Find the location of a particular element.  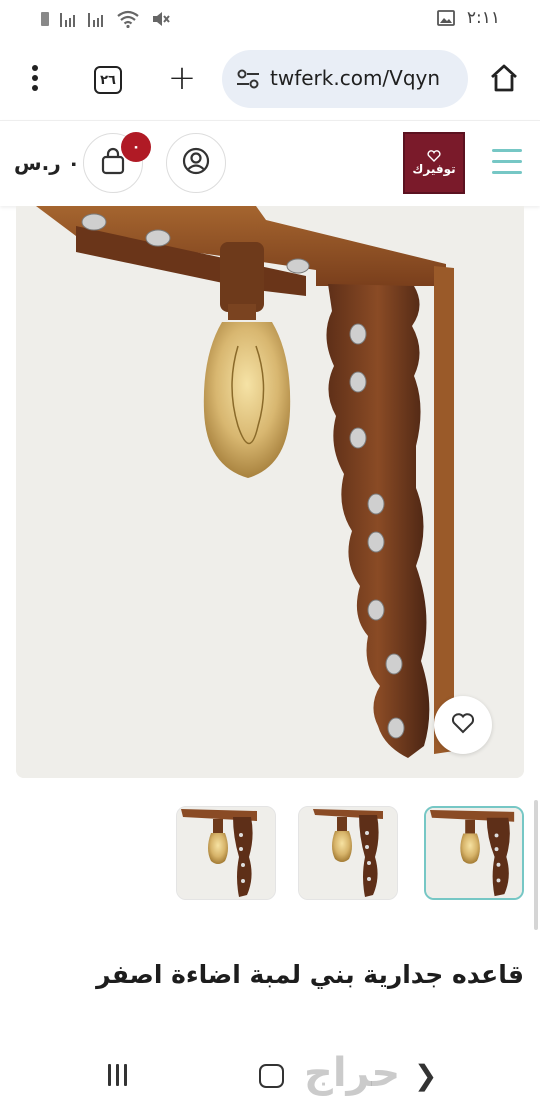

hamburger-icon is located at coordinates (507, 163).